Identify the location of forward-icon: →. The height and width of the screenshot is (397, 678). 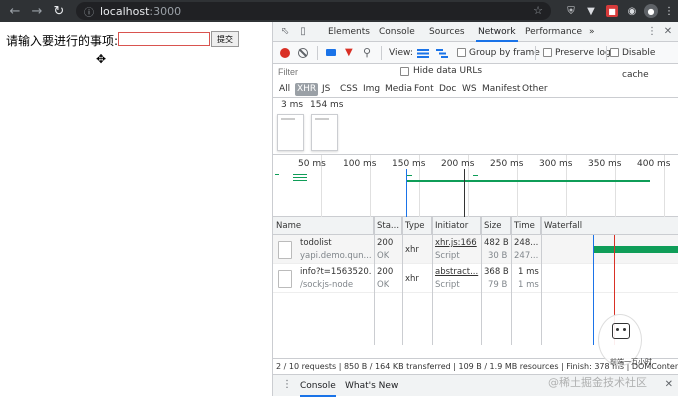
(37, 11).